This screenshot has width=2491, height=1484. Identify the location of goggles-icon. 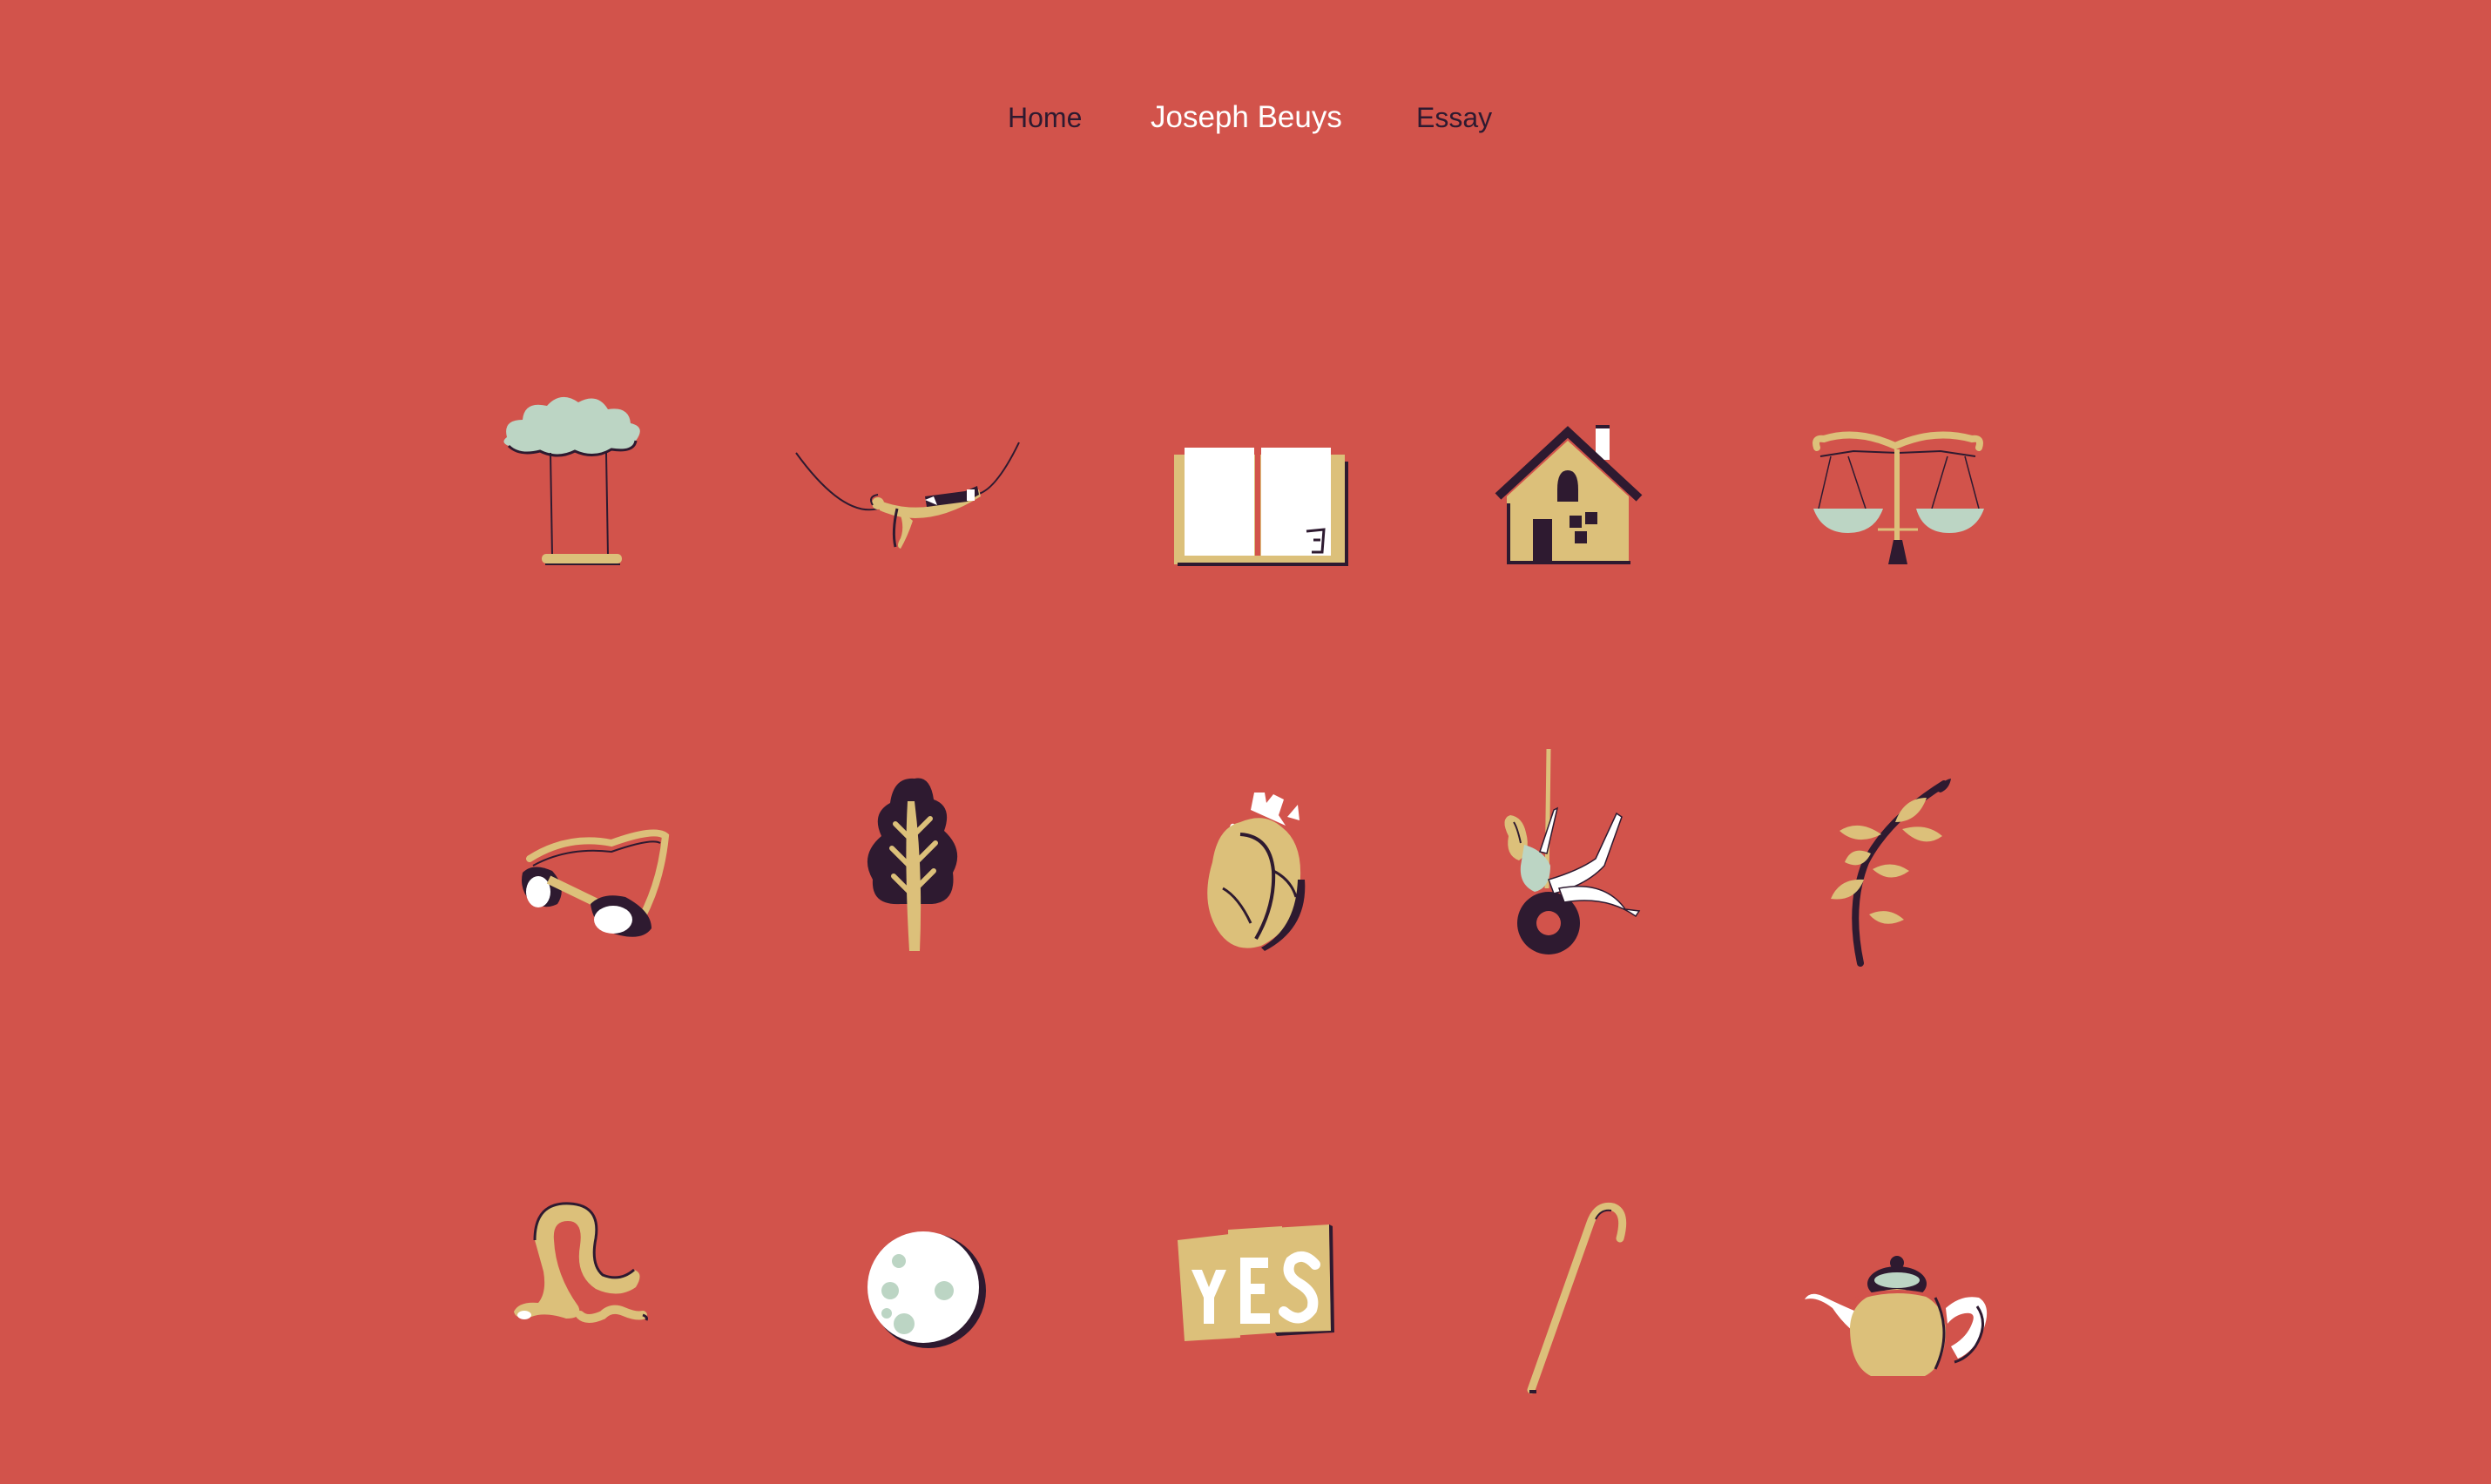
(596, 883).